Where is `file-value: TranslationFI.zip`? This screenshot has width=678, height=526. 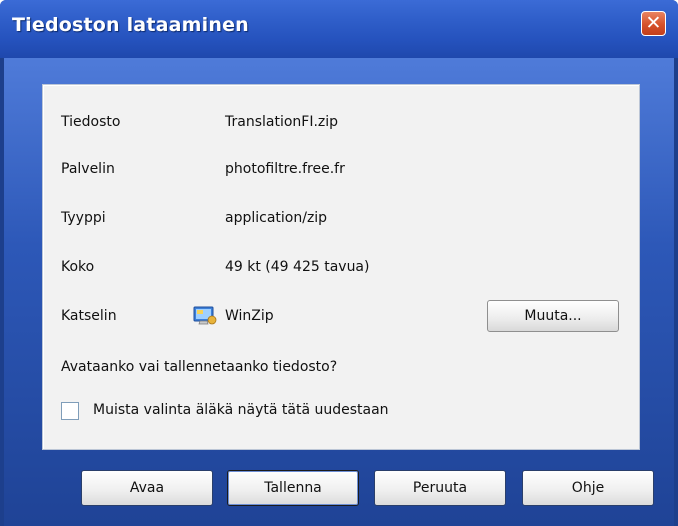 file-value: TranslationFI.zip is located at coordinates (282, 122).